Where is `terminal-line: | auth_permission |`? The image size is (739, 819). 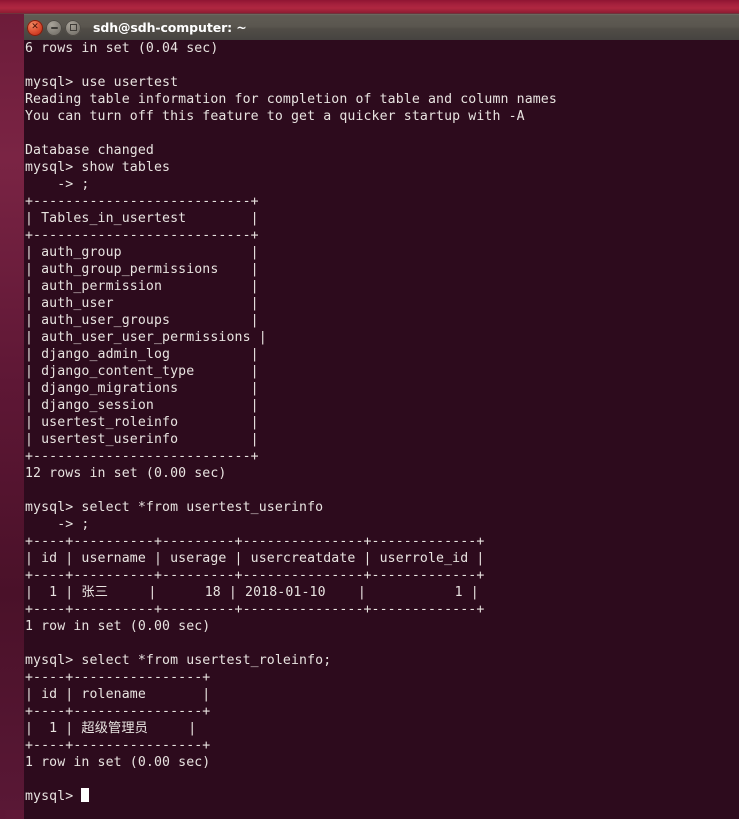
terminal-line: | auth_permission | is located at coordinates (142, 286).